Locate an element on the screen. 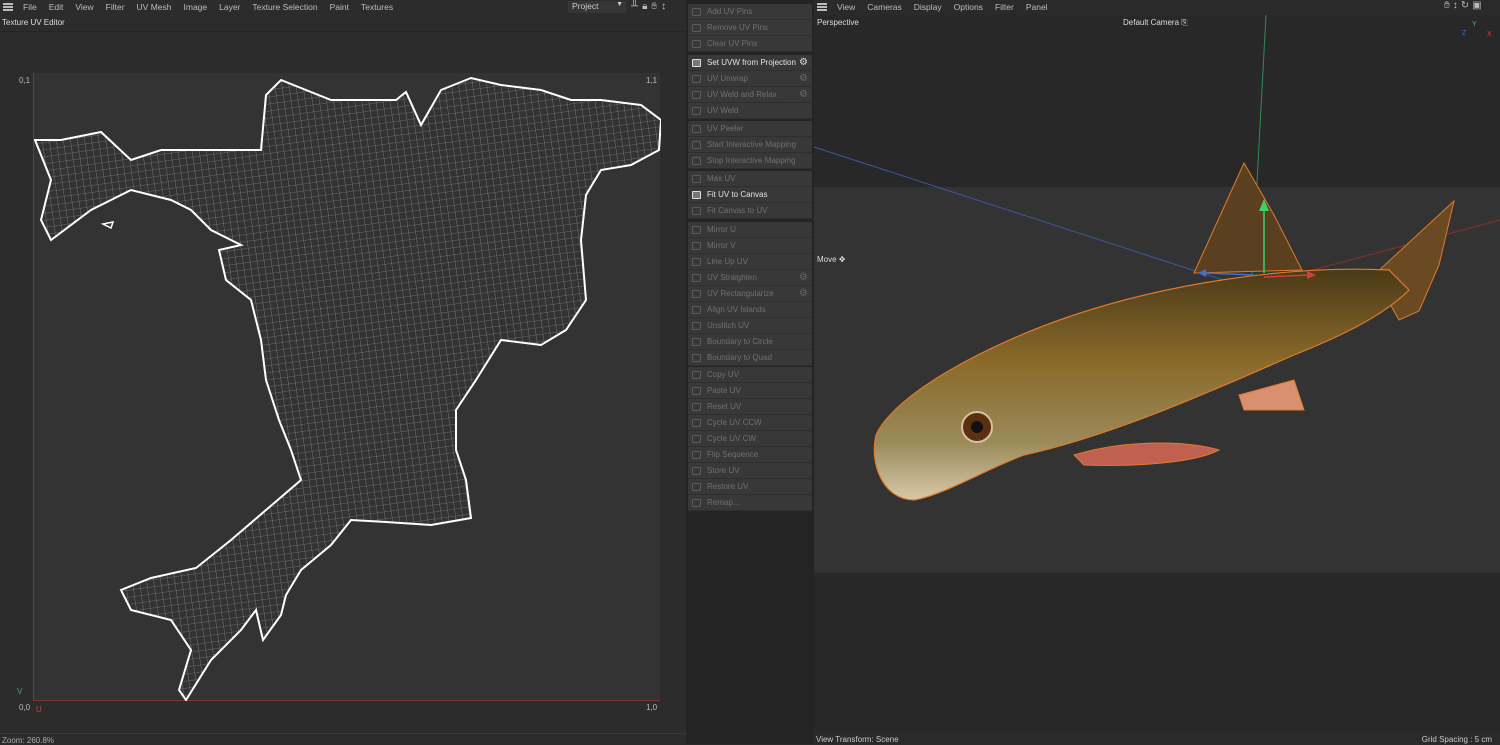 Image resolution: width=1500 pixels, height=745 pixels. camera-label: Default Camera ⎘ is located at coordinates (1155, 23).